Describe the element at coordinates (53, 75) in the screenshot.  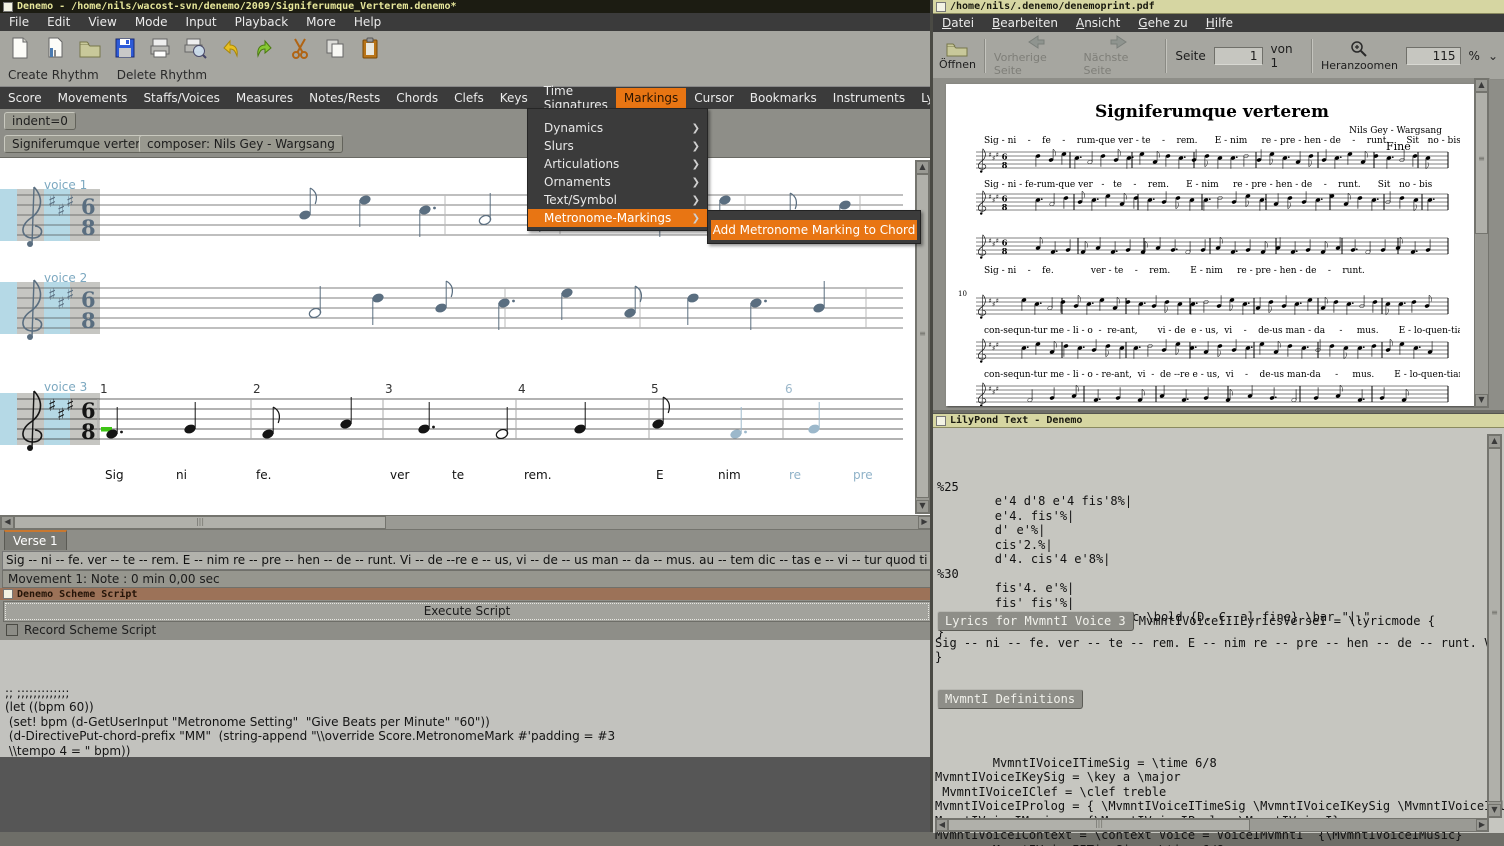
I see `rhythm-button: Create Rhythm` at that location.